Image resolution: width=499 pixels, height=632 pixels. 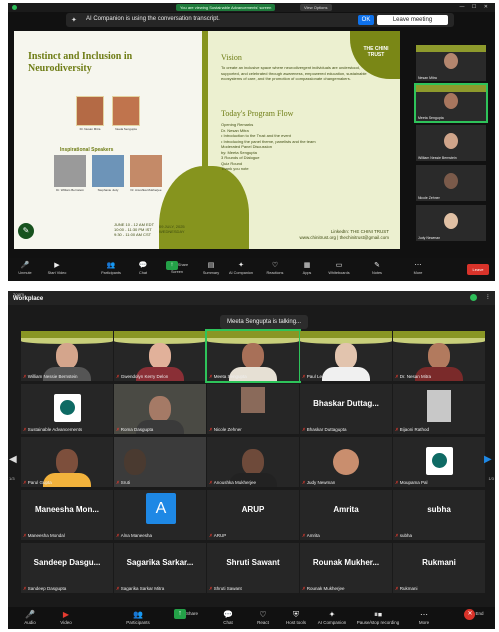 What do you see at coordinates (451, 63) in the screenshot?
I see `participant-tile: Nesan Mitra` at bounding box center [451, 63].